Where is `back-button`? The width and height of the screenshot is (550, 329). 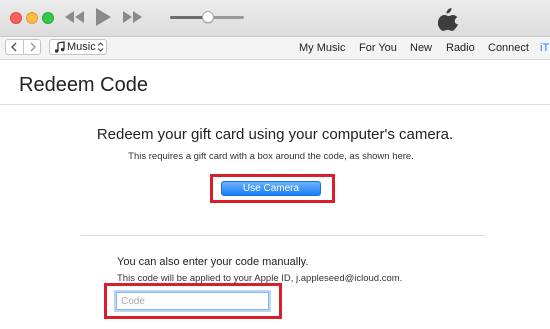 back-button is located at coordinates (15, 47).